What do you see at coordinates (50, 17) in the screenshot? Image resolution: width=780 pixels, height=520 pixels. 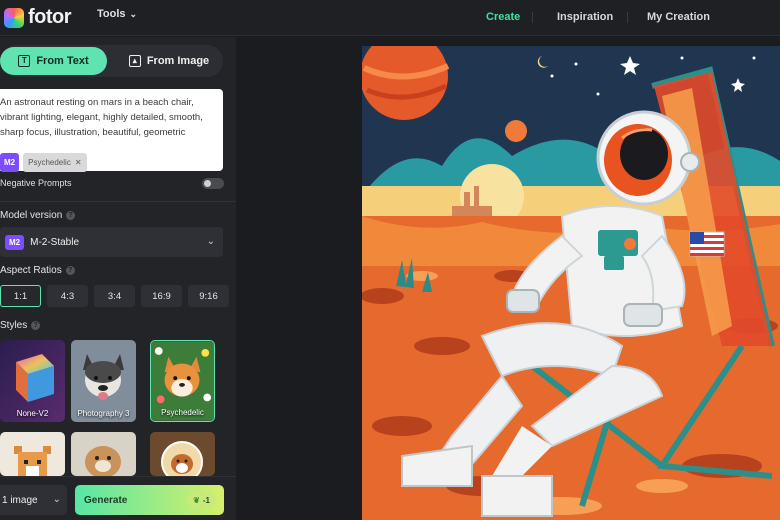 I see `logo-text: fotor` at bounding box center [50, 17].